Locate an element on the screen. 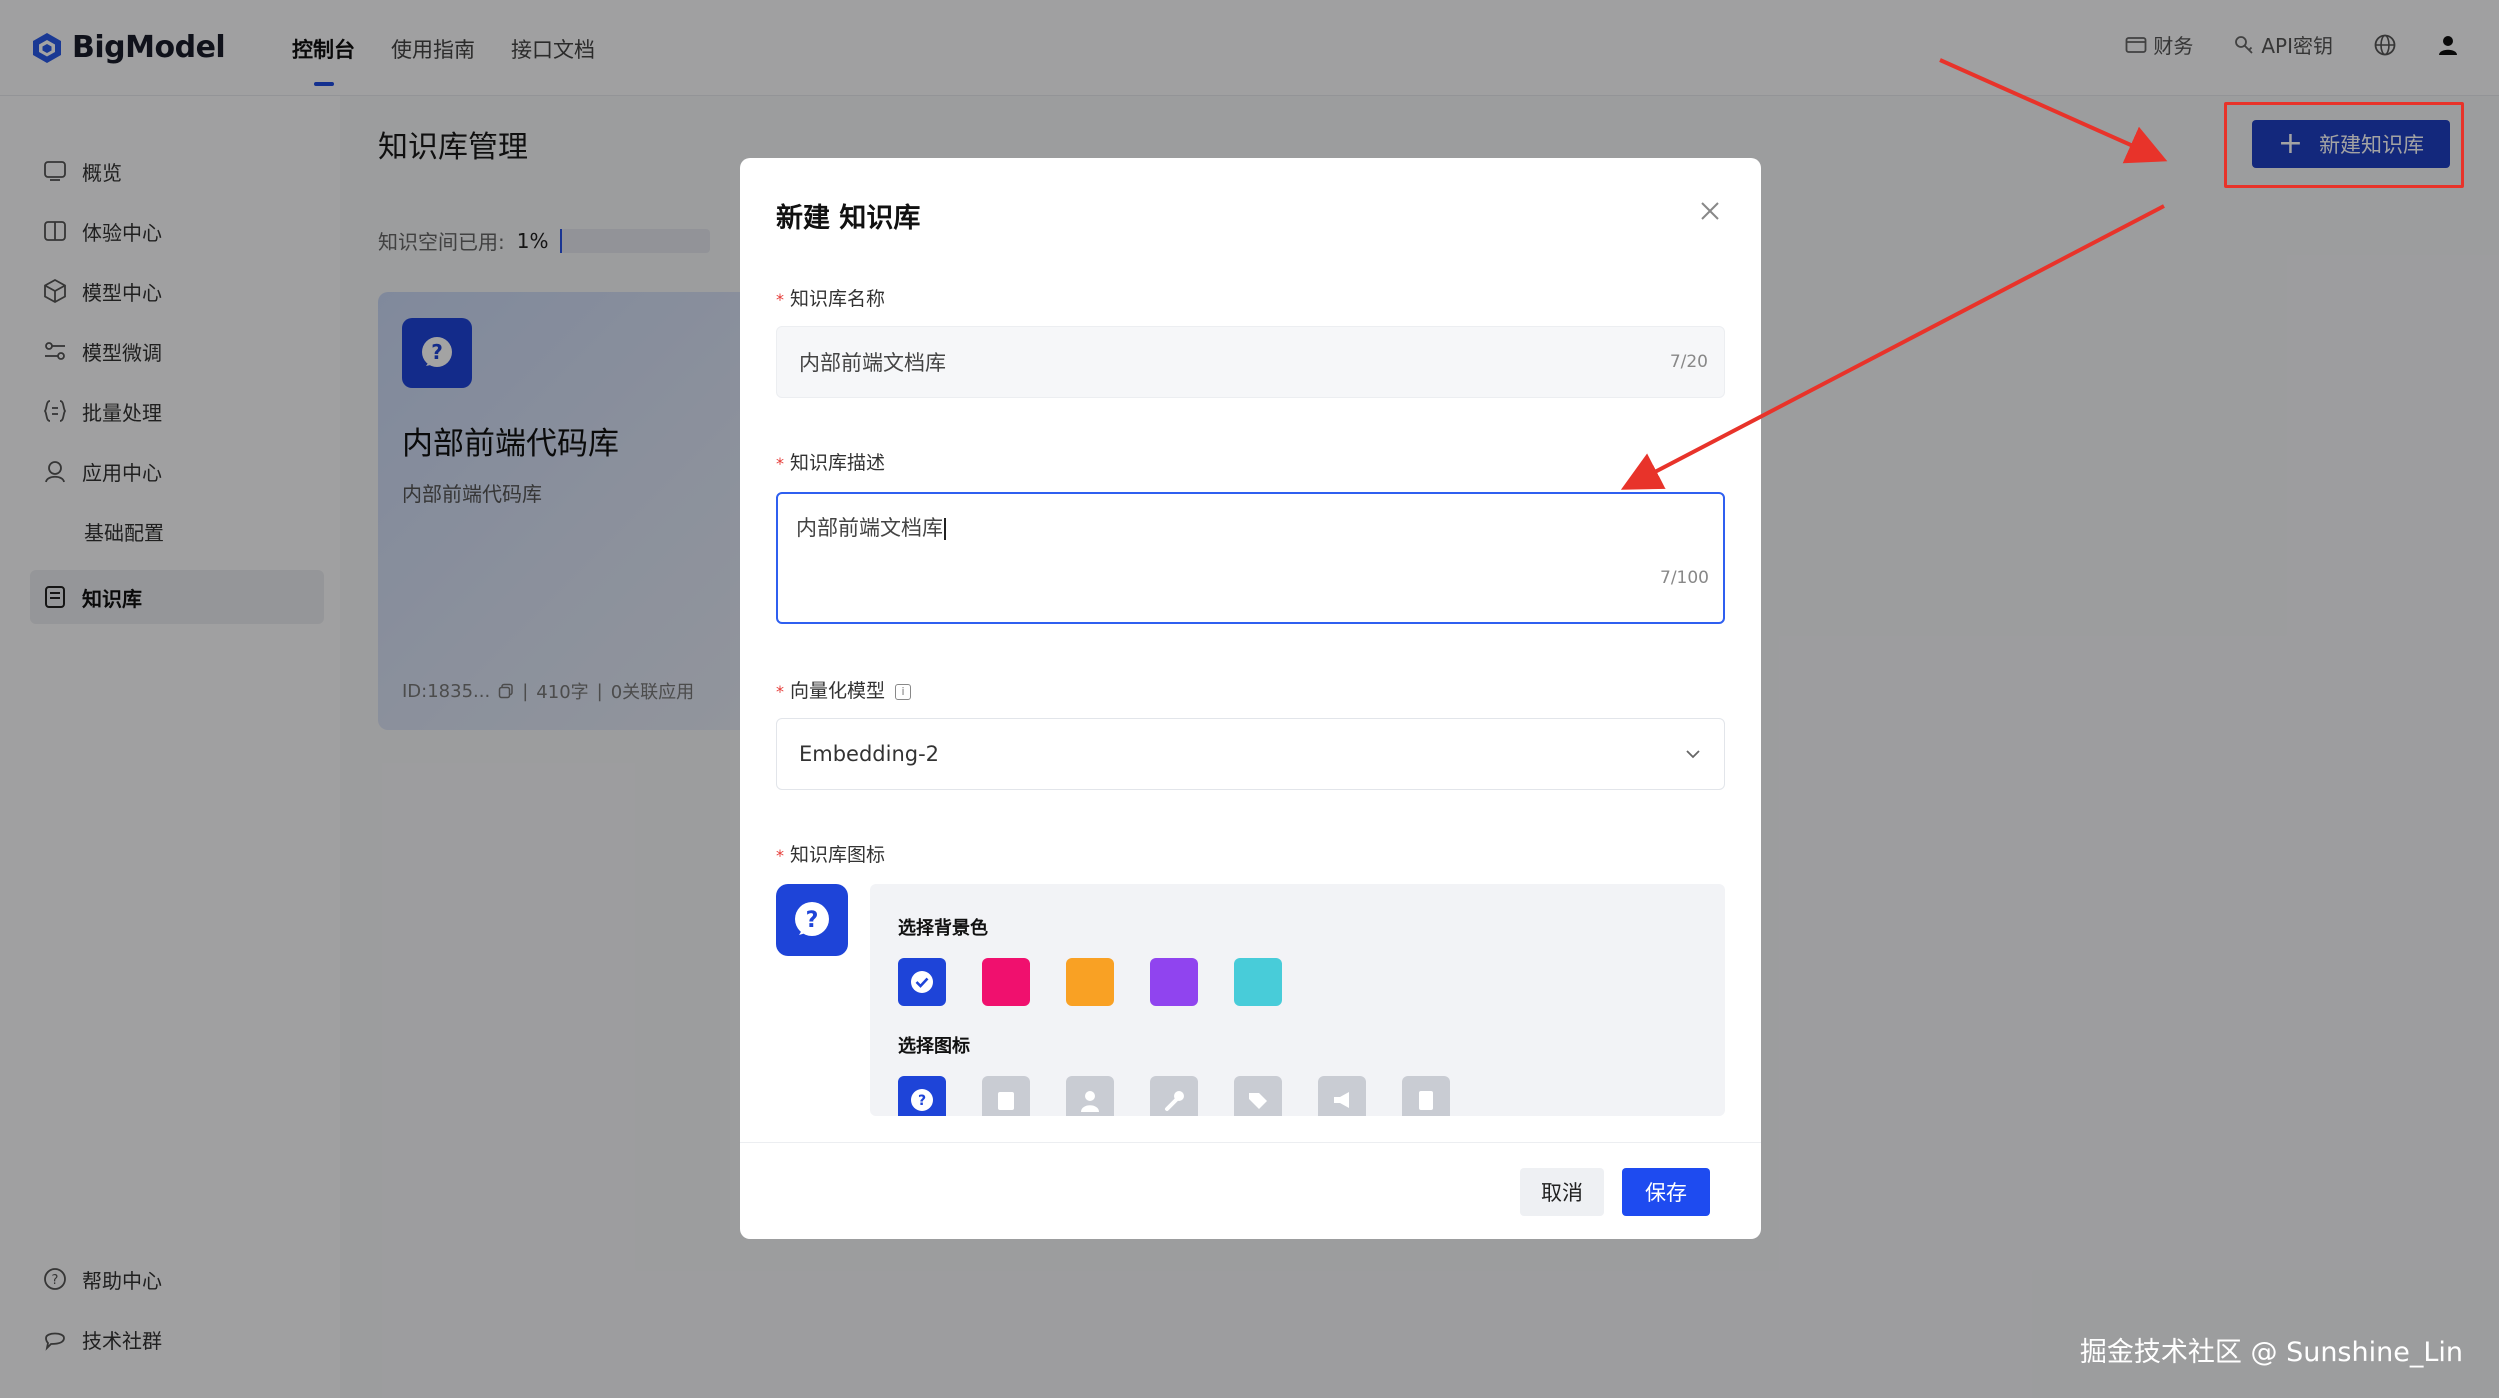 The width and height of the screenshot is (2499, 1398). icon-option-megaphone is located at coordinates (1342, 1096).